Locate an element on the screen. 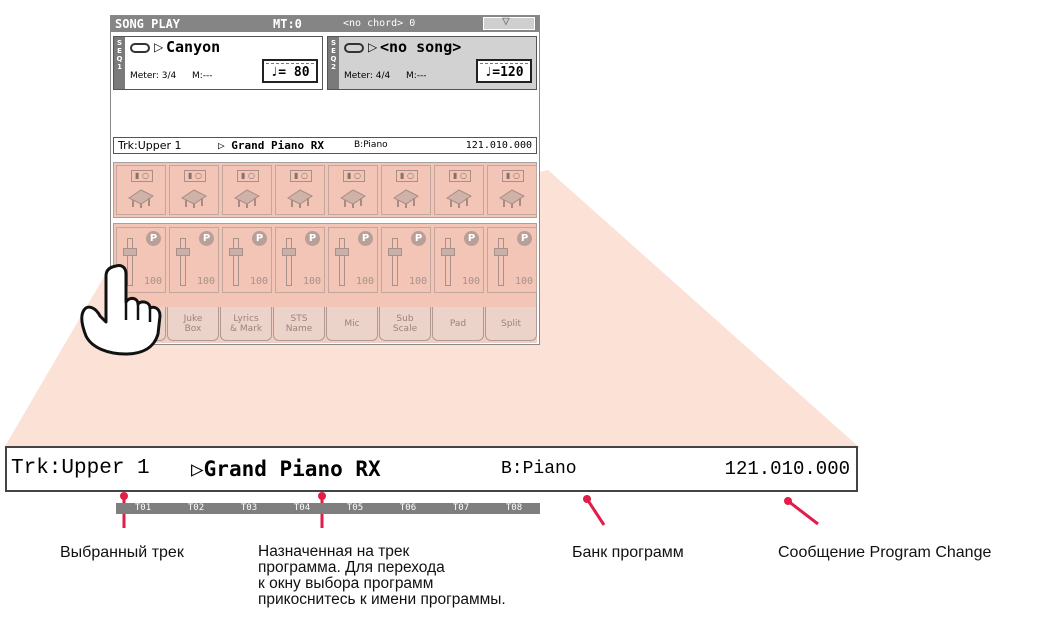 The height and width of the screenshot is (625, 1062). caption-selected-track: Выбранный трек is located at coordinates (122, 552).